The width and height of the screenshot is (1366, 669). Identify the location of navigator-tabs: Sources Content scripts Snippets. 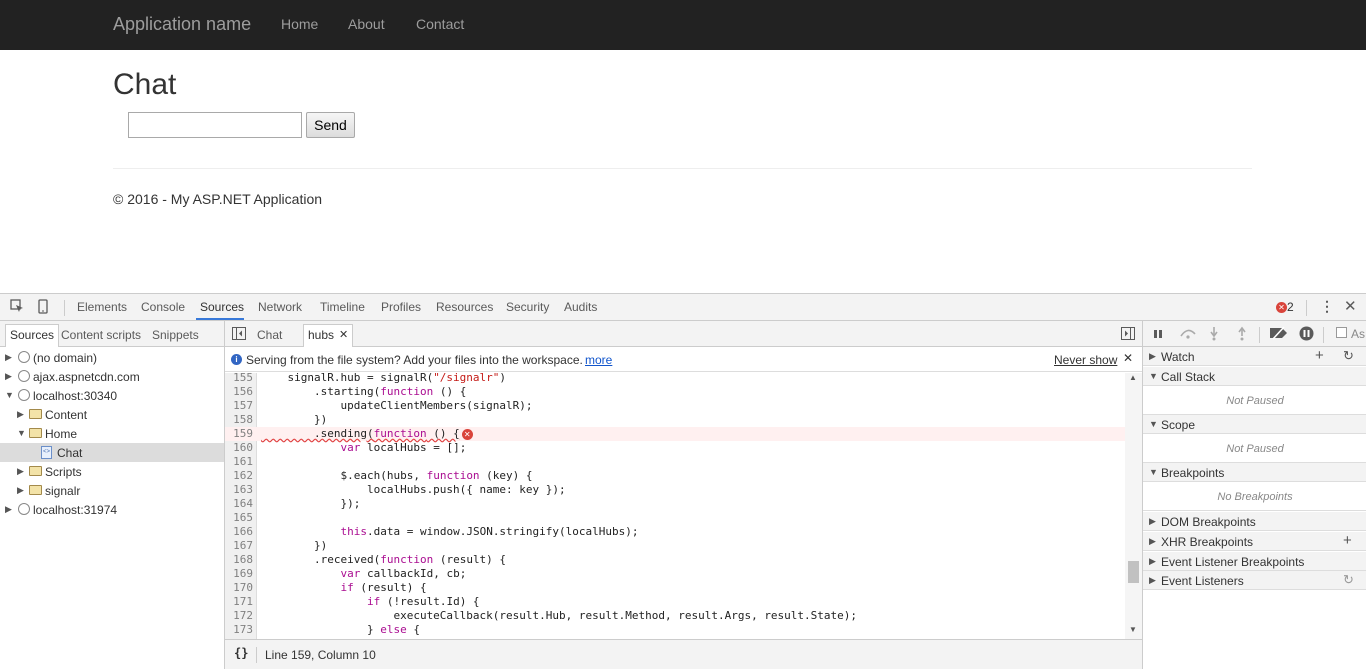
(112, 334).